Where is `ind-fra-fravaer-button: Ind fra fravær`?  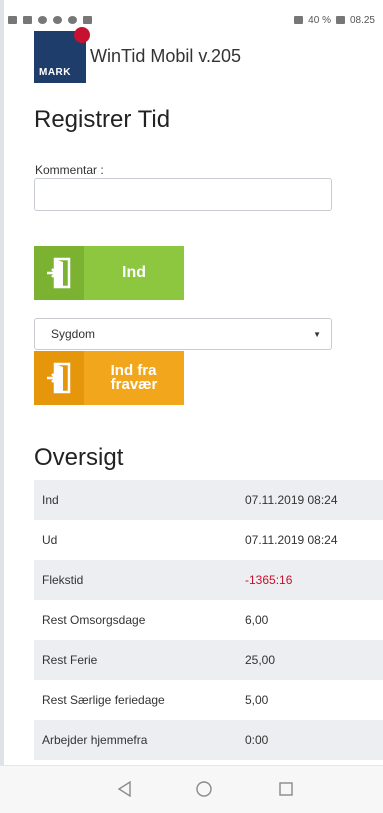 ind-fra-fravaer-button: Ind fra fravær is located at coordinates (109, 378).